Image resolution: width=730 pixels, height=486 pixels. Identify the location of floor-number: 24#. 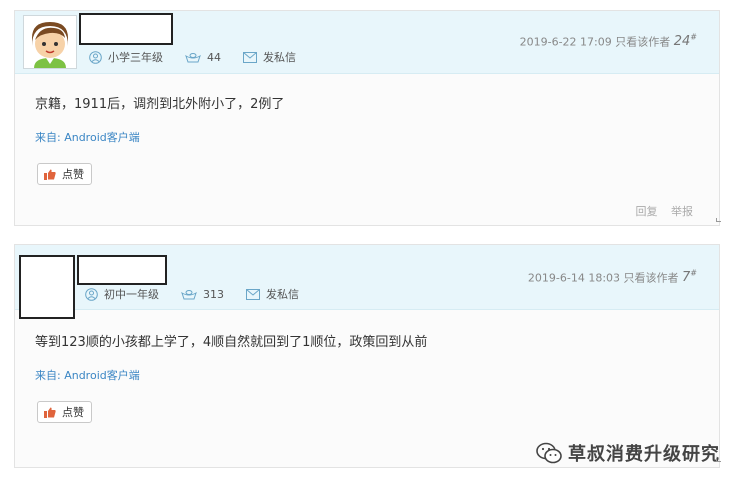
(685, 41).